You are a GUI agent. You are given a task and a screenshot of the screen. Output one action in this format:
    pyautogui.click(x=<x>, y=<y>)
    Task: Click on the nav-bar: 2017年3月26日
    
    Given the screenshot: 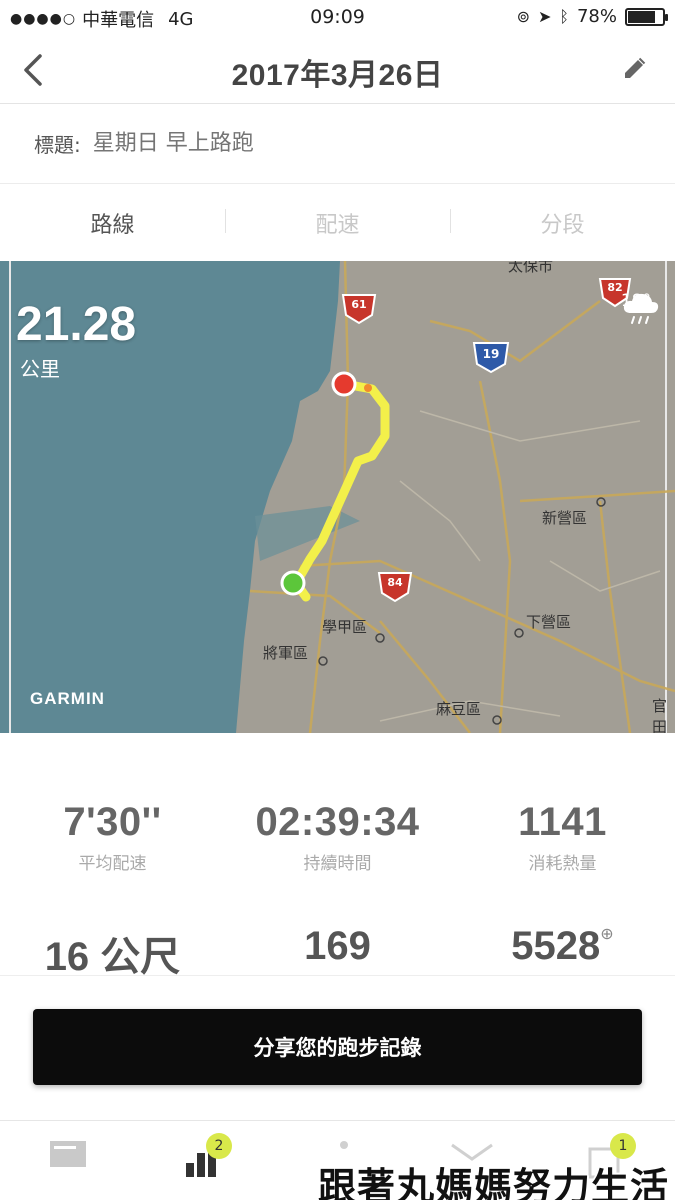 What is the action you would take?
    pyautogui.click(x=337, y=70)
    